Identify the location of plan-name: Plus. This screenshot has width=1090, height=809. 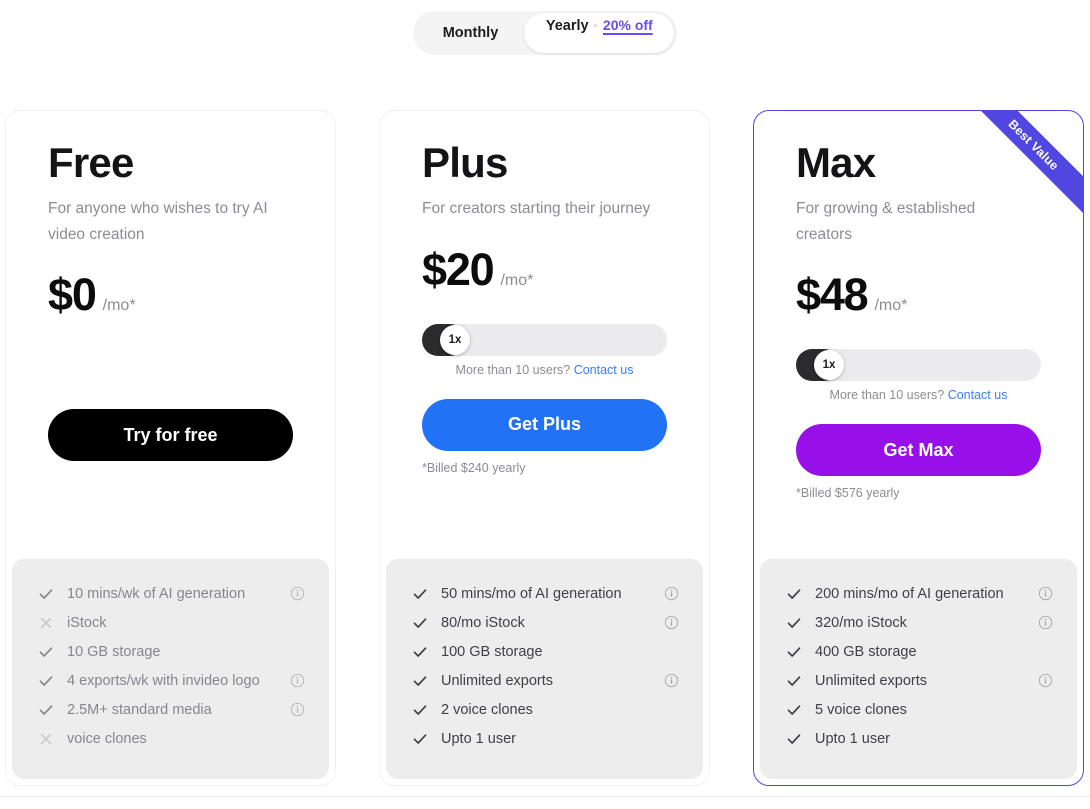
(465, 162).